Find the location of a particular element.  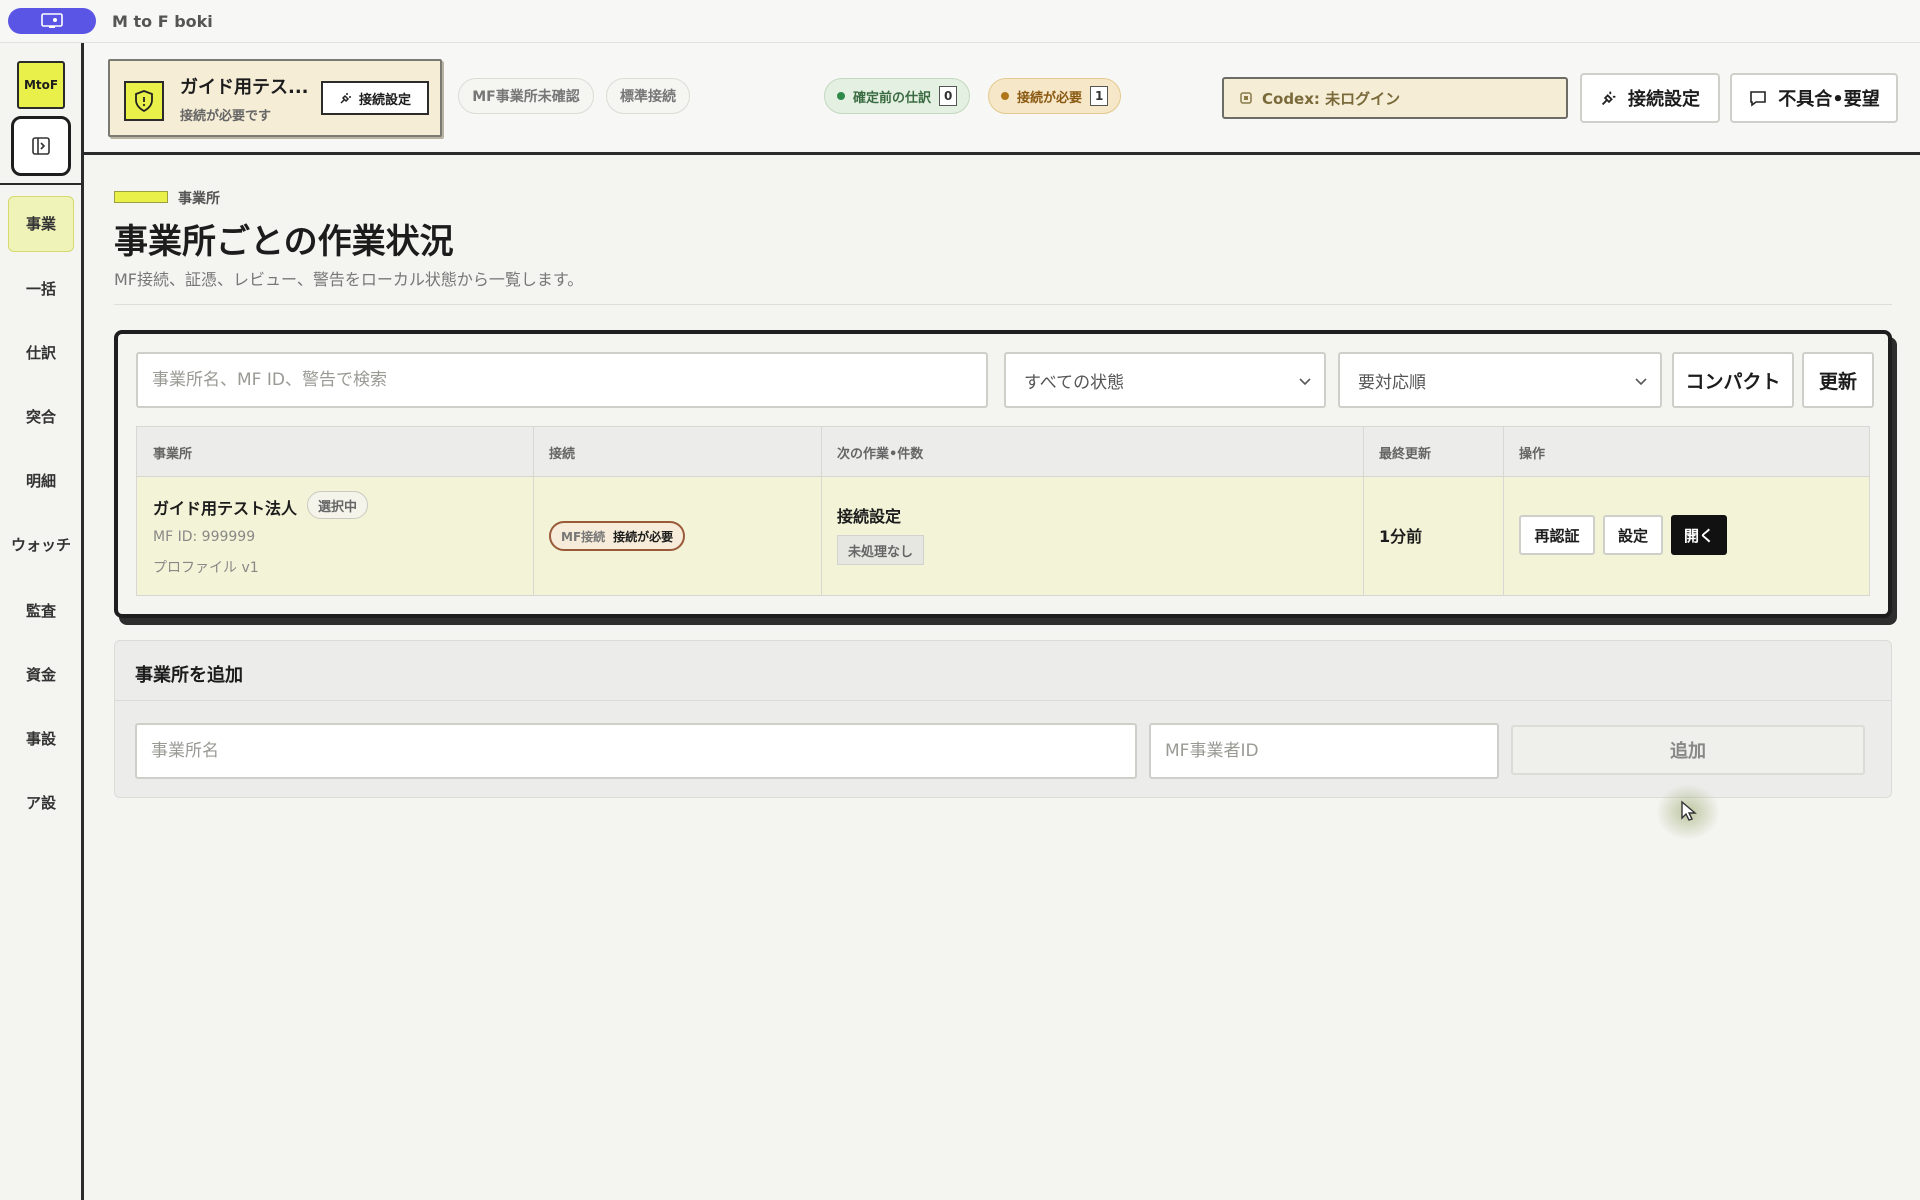

pending-journal-count: 0 is located at coordinates (948, 96).